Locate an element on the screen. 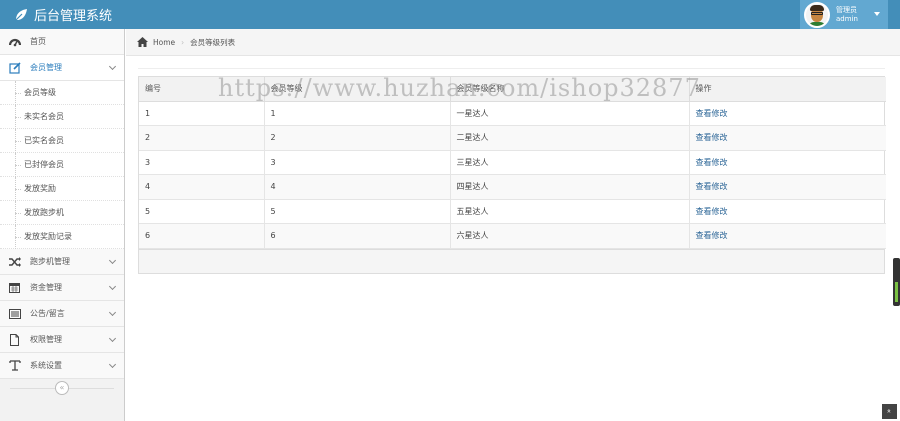 The height and width of the screenshot is (421, 900). caret-down-icon is located at coordinates (877, 14).